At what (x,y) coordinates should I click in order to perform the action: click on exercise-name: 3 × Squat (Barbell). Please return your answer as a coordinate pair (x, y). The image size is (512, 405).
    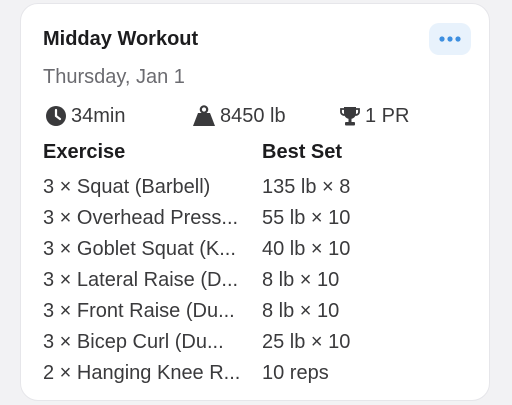
    Looking at the image, I should click on (127, 187).